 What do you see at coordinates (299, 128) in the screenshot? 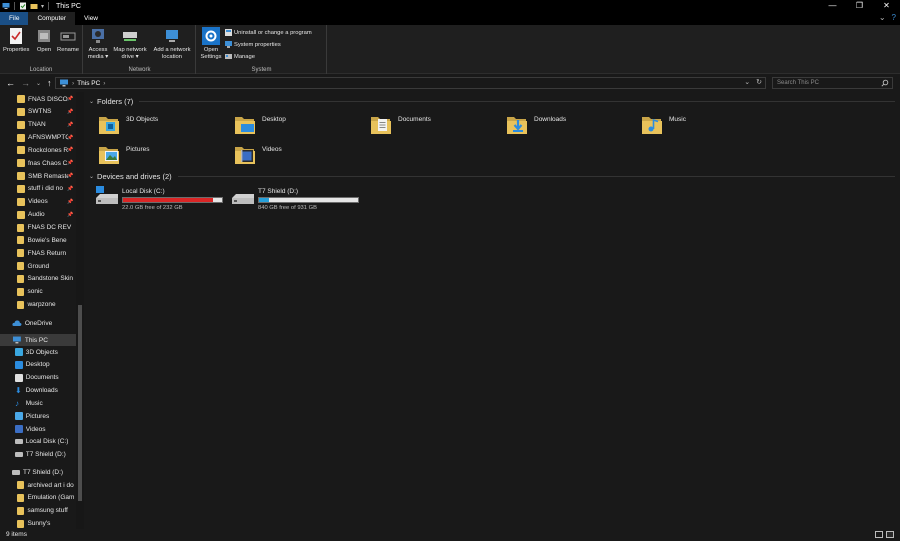
I see `folder-item-desktop: Desktop` at bounding box center [299, 128].